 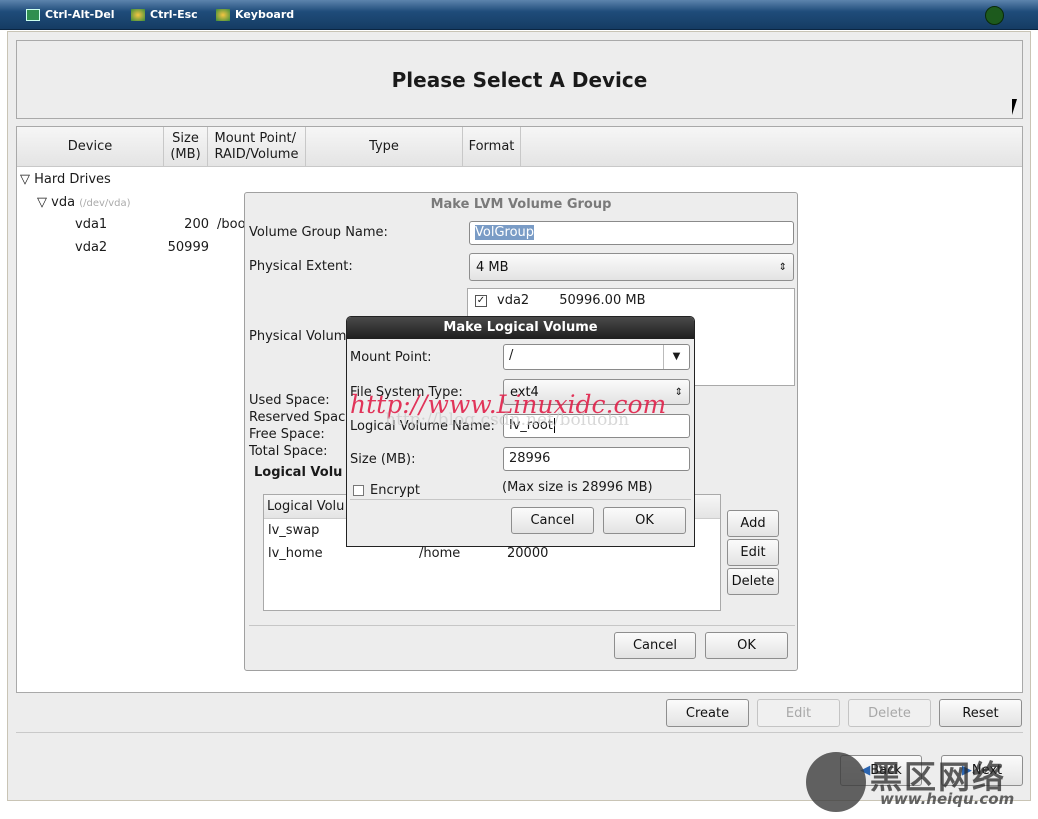 I want to click on header-panel: Please Select A Device, so click(x=519, y=79).